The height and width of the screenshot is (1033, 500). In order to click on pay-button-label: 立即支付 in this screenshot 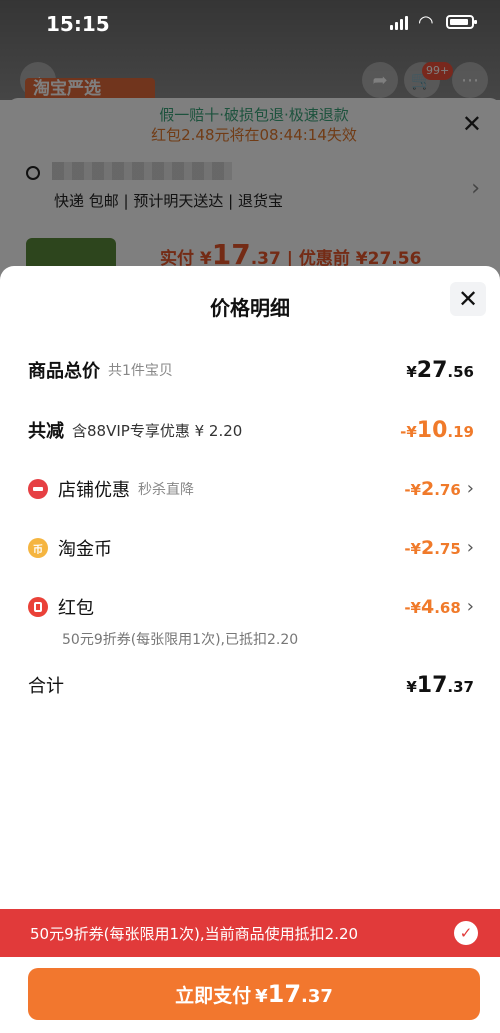, I will do `click(213, 996)`.